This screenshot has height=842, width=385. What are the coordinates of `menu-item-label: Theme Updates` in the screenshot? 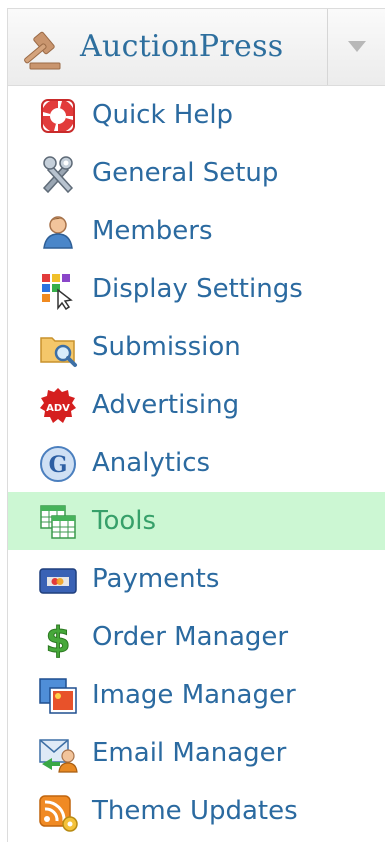 It's located at (195, 811).